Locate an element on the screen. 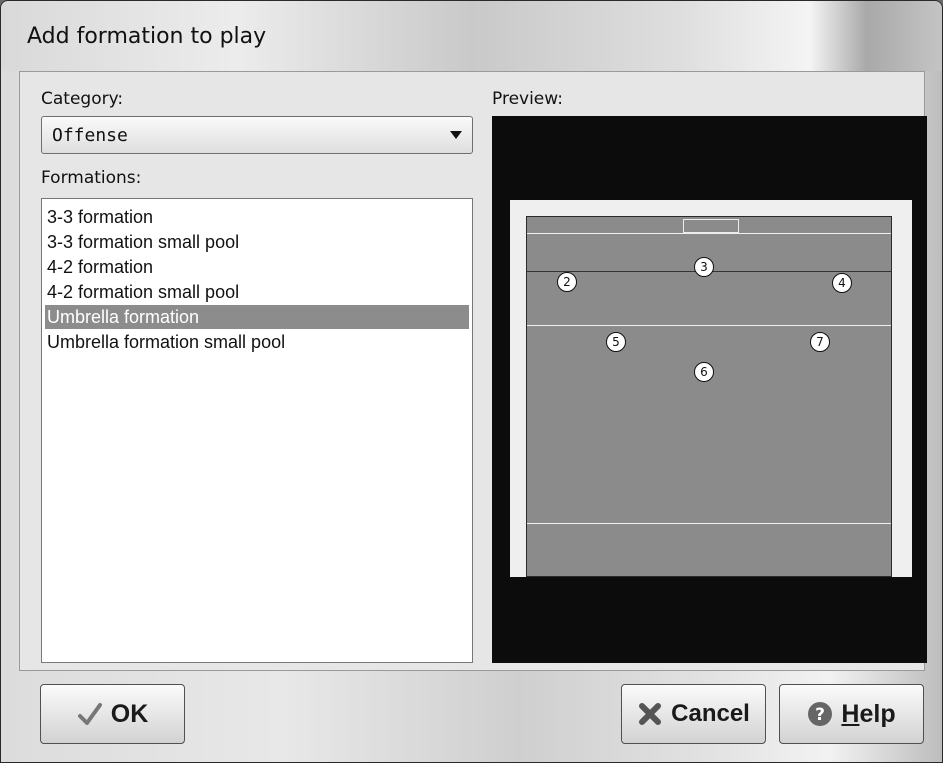 This screenshot has width=943, height=763. player-marker: 5 is located at coordinates (616, 342).